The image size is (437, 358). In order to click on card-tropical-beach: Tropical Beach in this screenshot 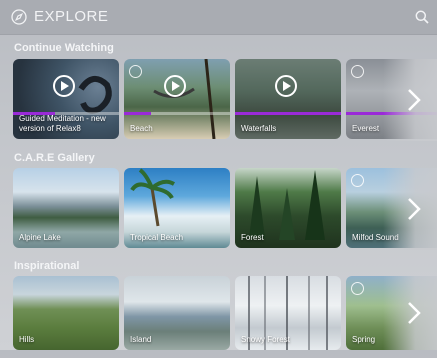, I will do `click(177, 208)`.